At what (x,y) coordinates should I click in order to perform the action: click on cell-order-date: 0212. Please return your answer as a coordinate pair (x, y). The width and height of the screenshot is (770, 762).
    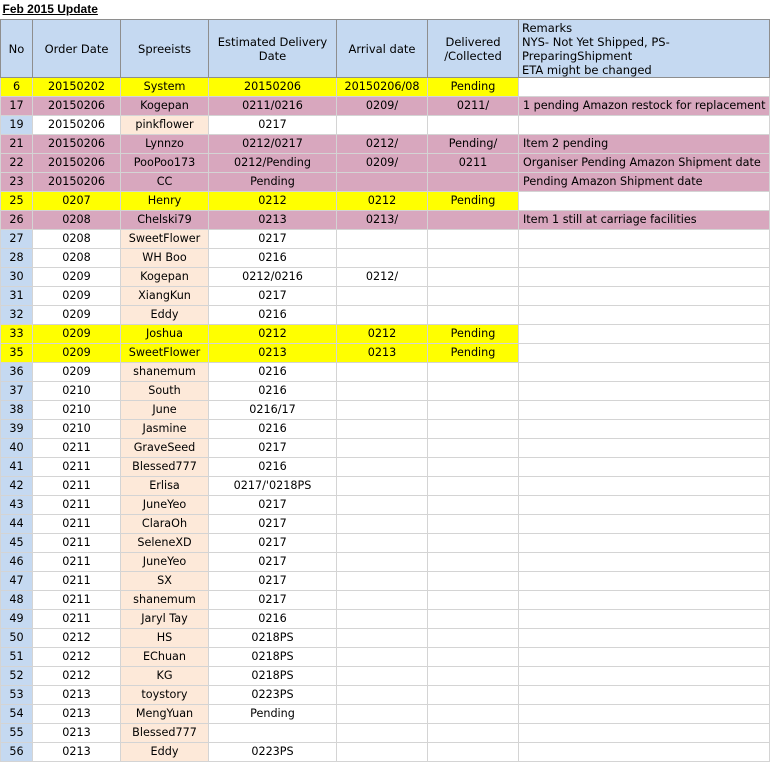
    Looking at the image, I should click on (76, 657).